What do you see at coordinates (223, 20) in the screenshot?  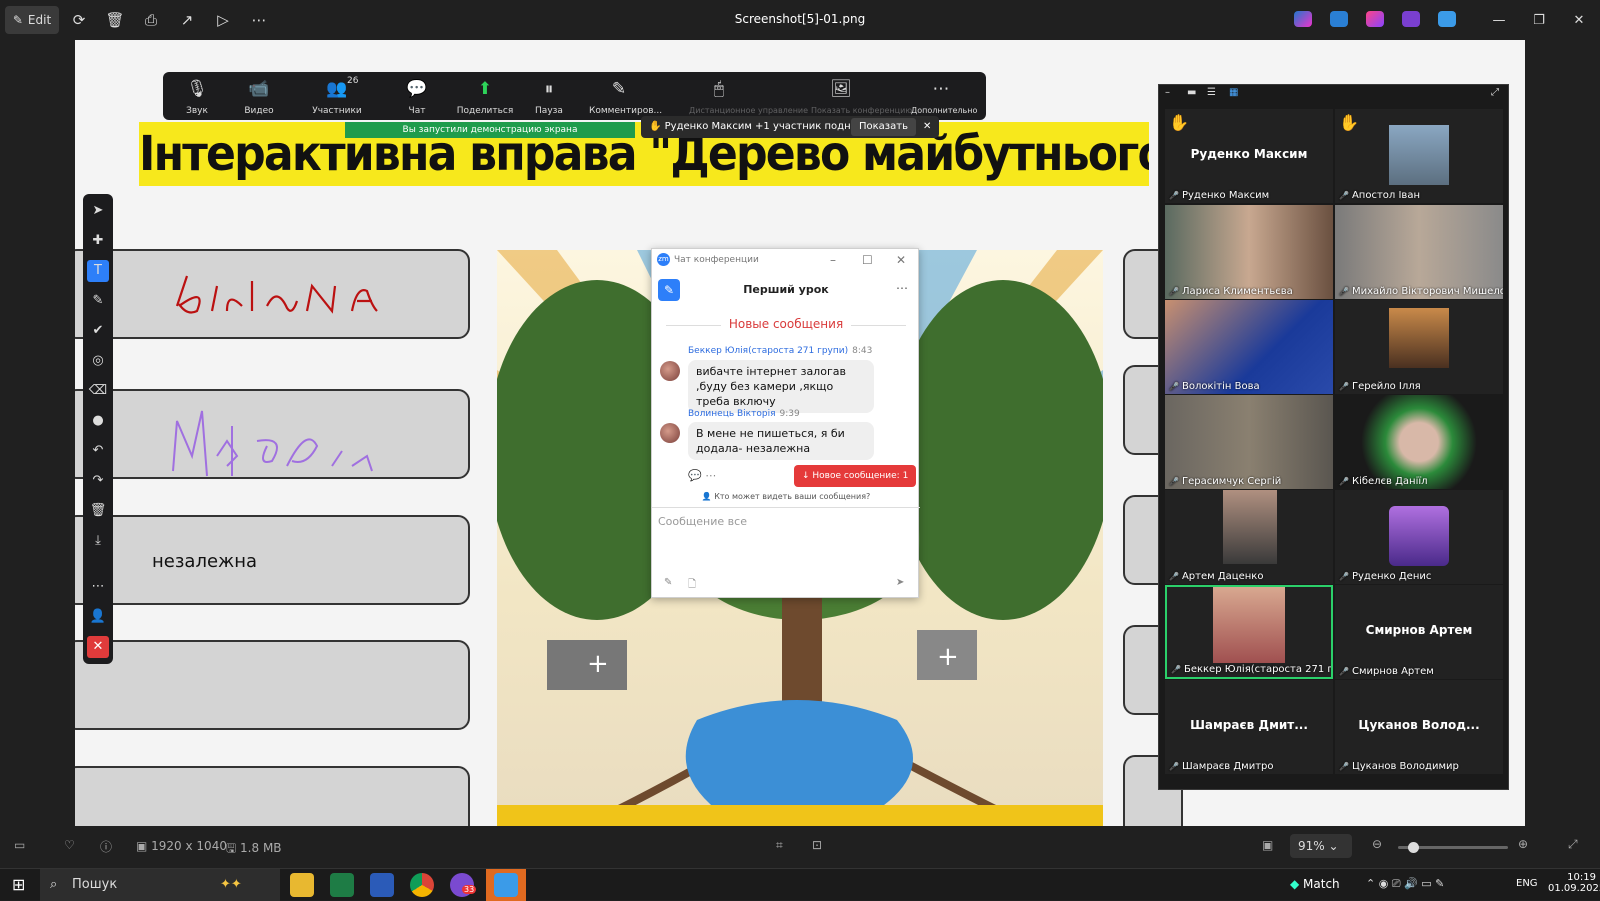 I see `slideshow-icon: ▷` at bounding box center [223, 20].